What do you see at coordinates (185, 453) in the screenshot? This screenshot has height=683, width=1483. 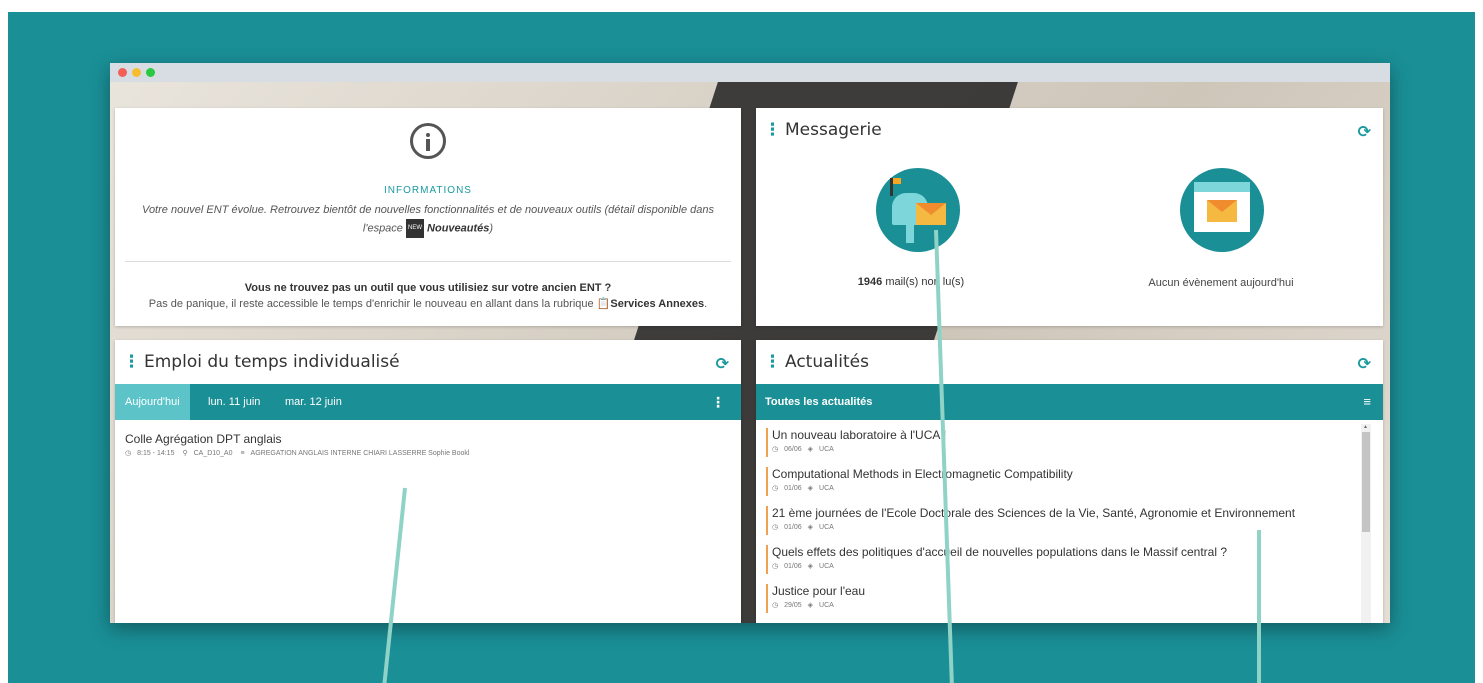 I see `location-pin-icon: ⚲` at bounding box center [185, 453].